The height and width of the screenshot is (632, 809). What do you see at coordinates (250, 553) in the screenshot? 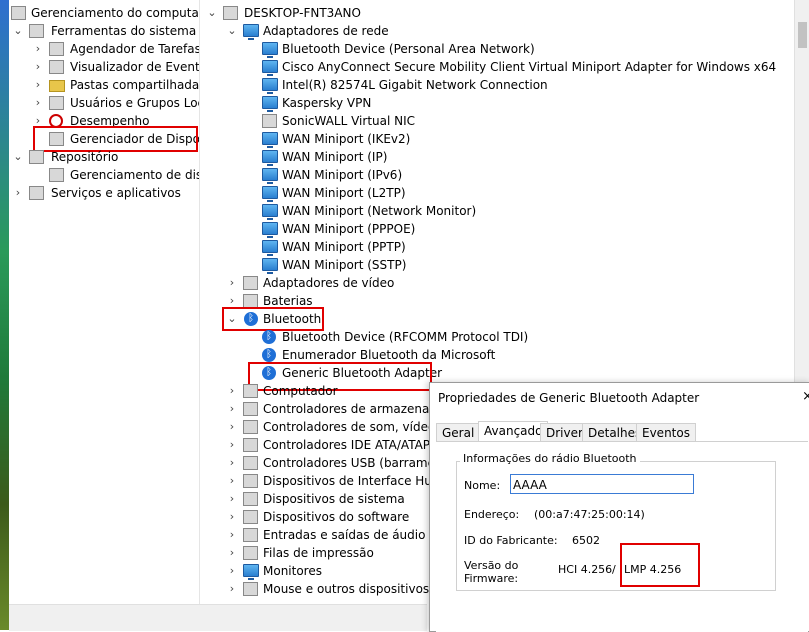
I see `printer-icon` at bounding box center [250, 553].